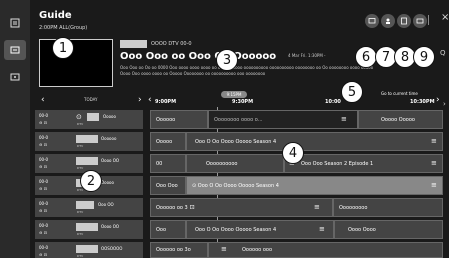  What do you see at coordinates (63, 28) in the screenshot?
I see `page-subtitle: 2:00PM ALL(Group)` at bounding box center [63, 28].